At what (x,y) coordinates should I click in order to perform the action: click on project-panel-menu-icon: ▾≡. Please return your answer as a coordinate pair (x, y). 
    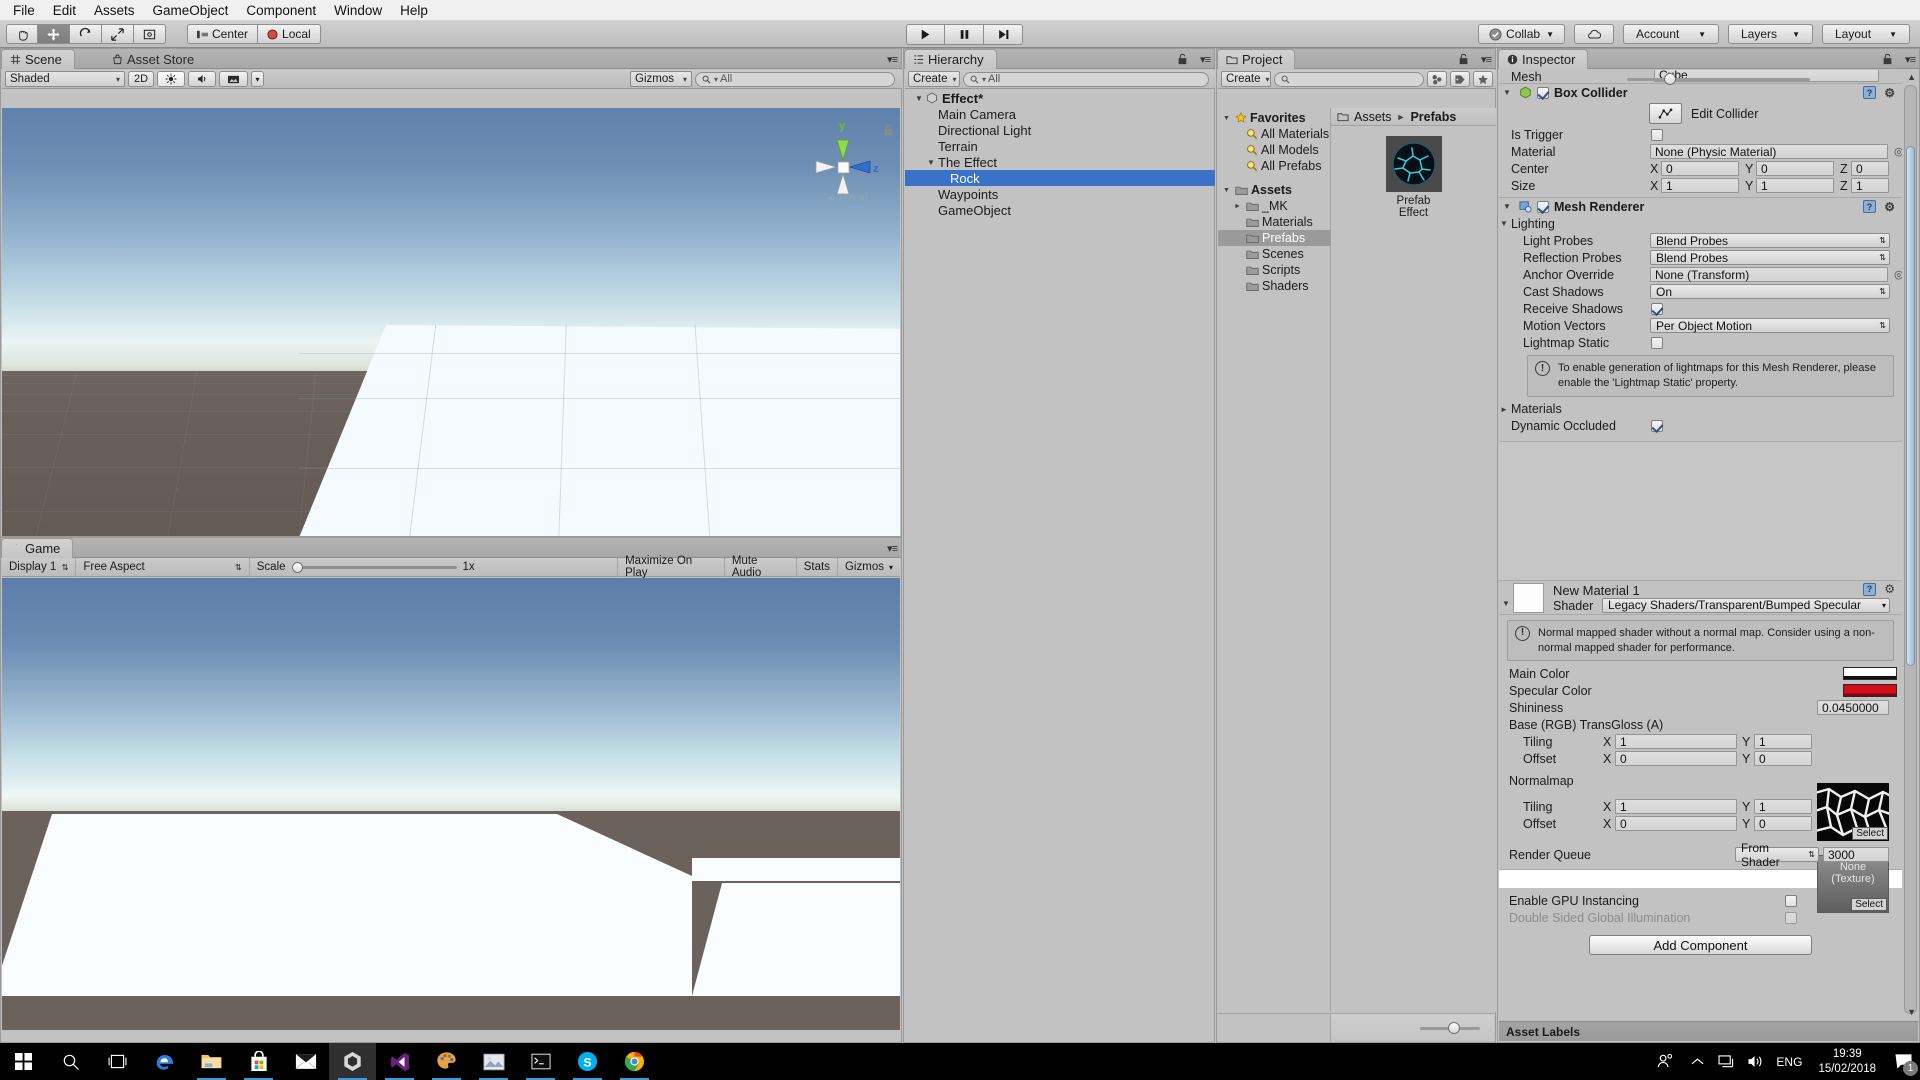
    Looking at the image, I should click on (1486, 59).